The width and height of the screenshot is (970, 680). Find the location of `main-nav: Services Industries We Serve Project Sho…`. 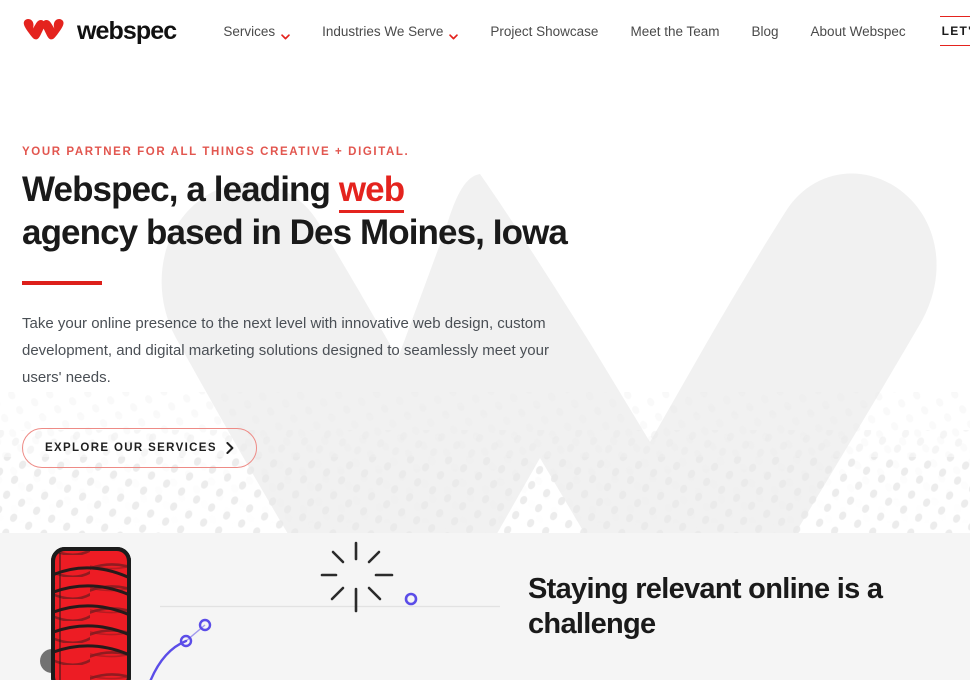

main-nav: Services Industries We Serve Project Sho… is located at coordinates (588, 31).